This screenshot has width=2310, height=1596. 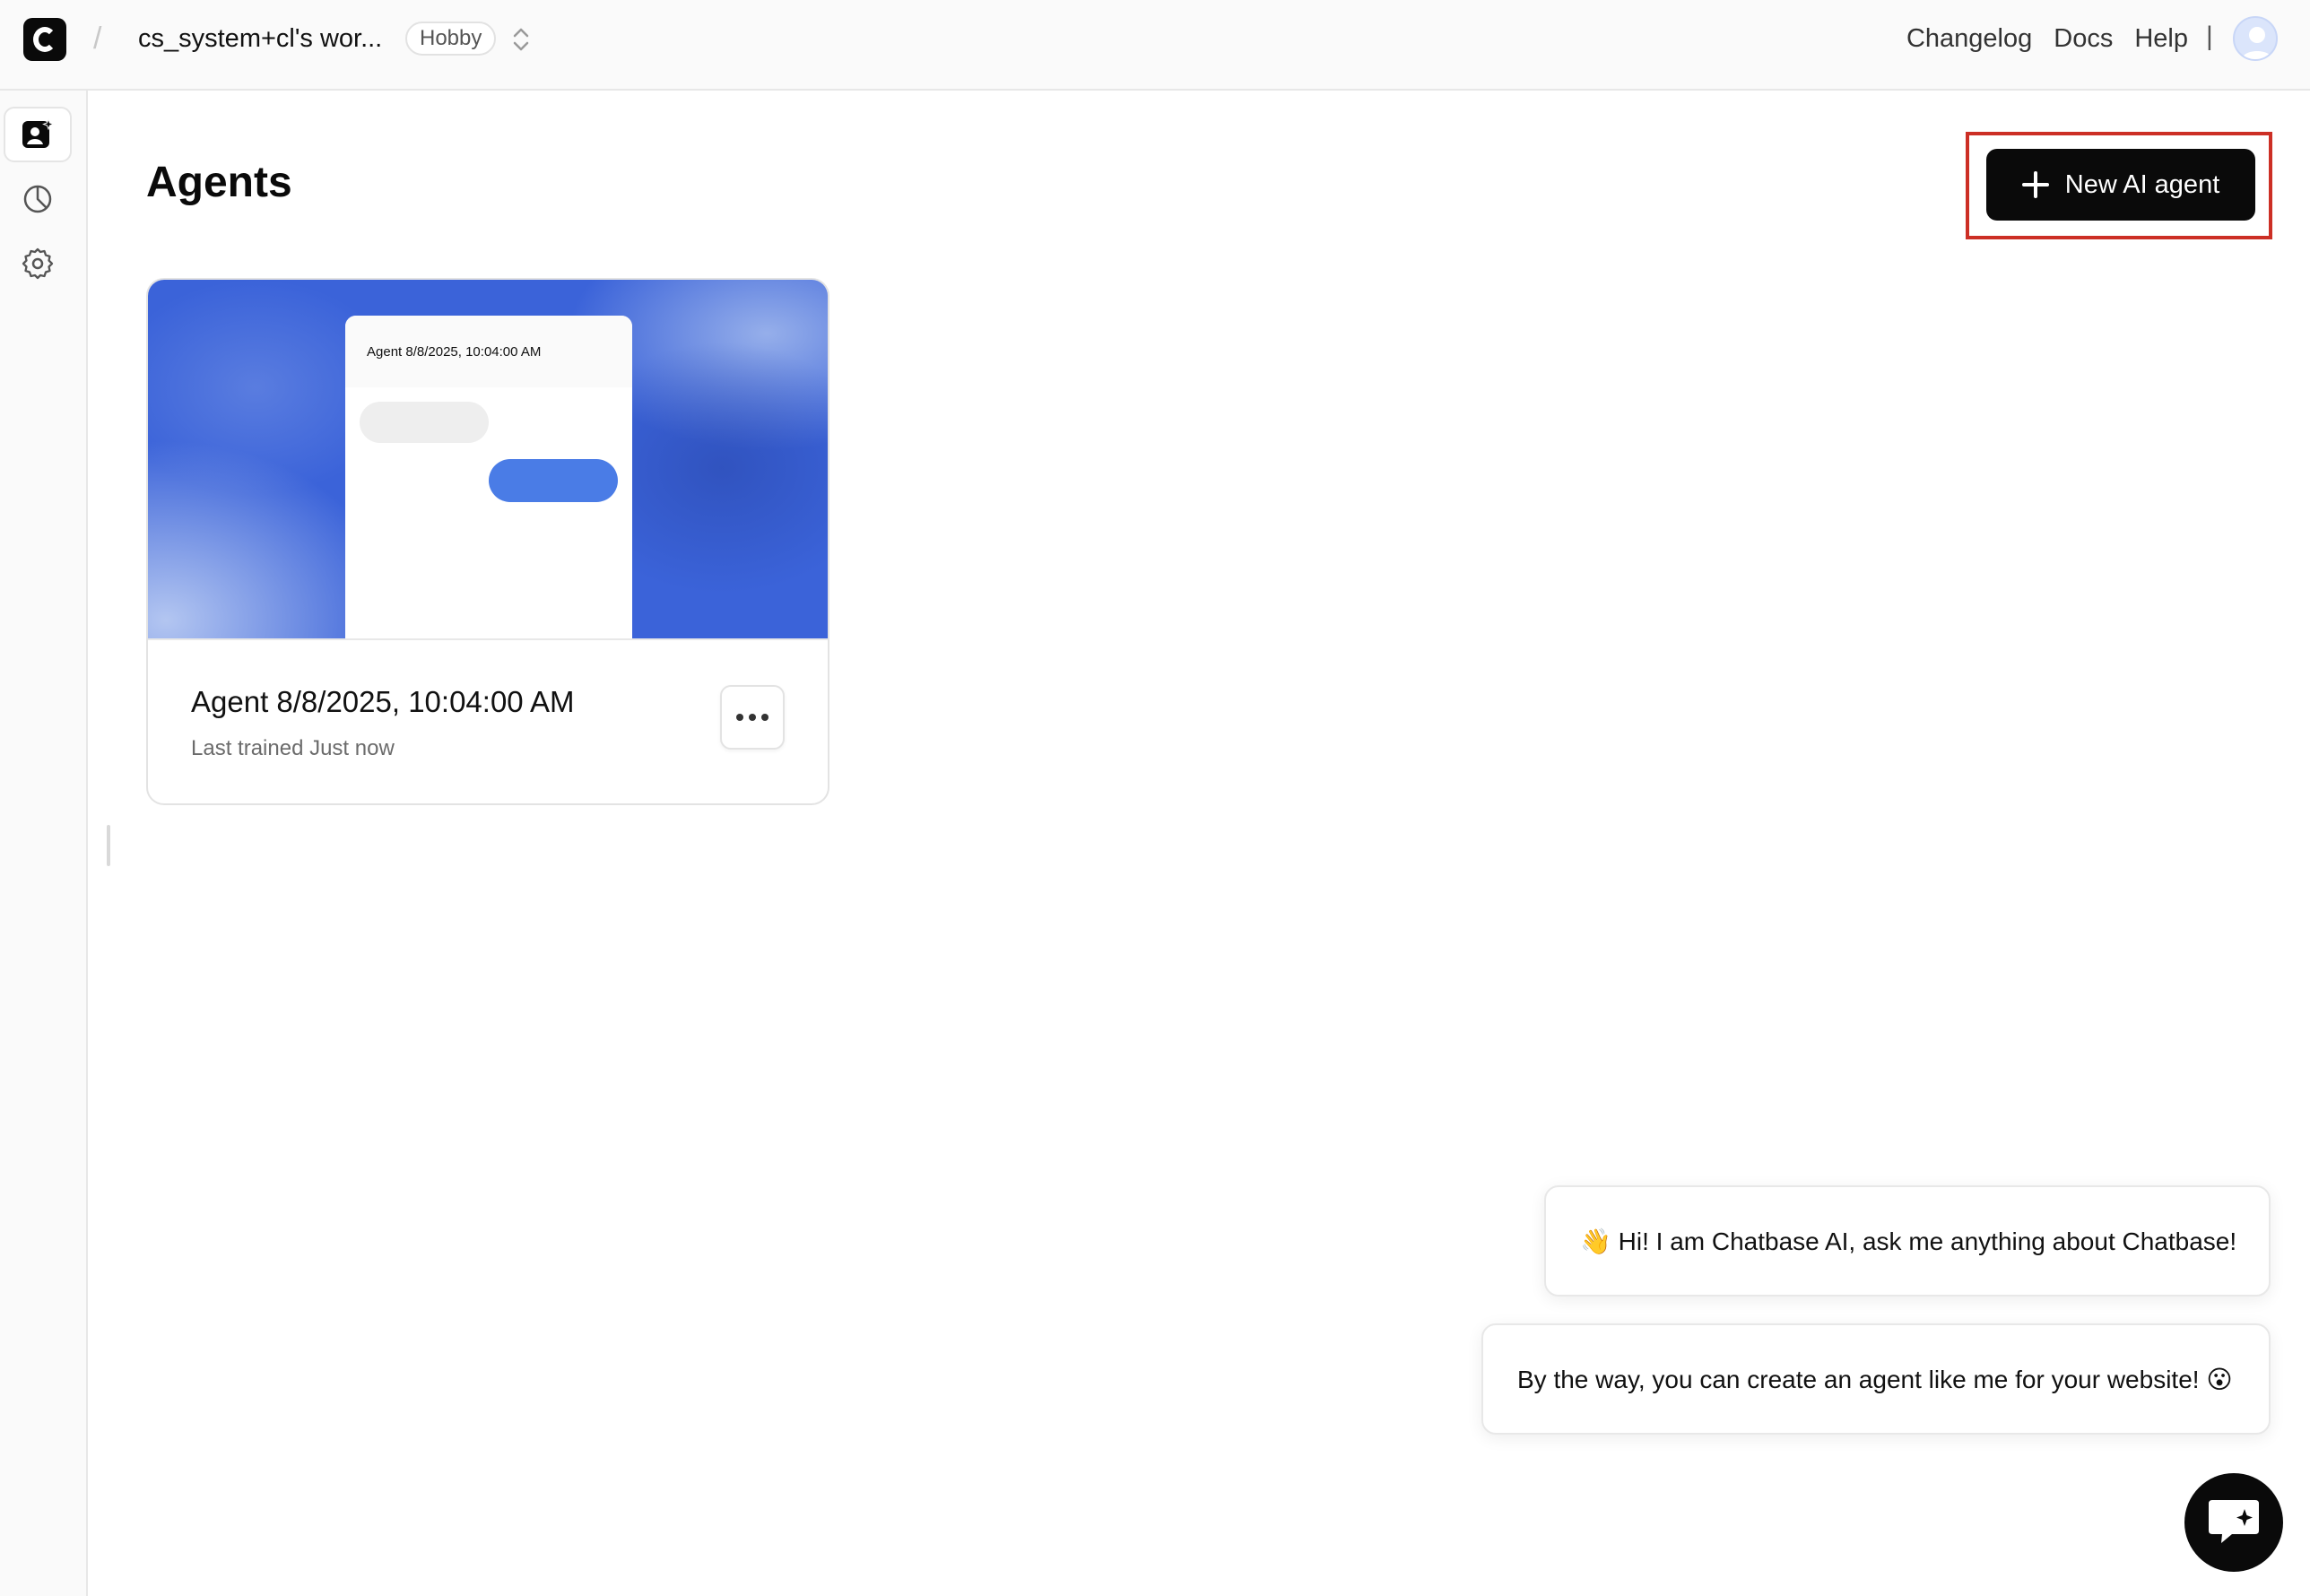 I want to click on page-title: Agents, so click(x=219, y=182).